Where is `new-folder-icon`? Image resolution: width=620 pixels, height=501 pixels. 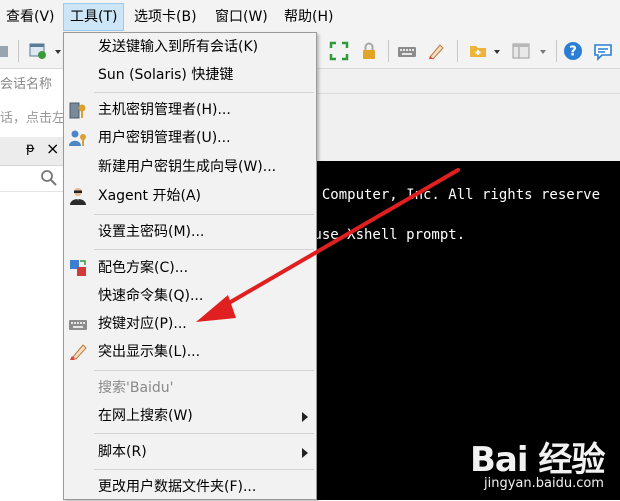 new-folder-icon is located at coordinates (478, 51).